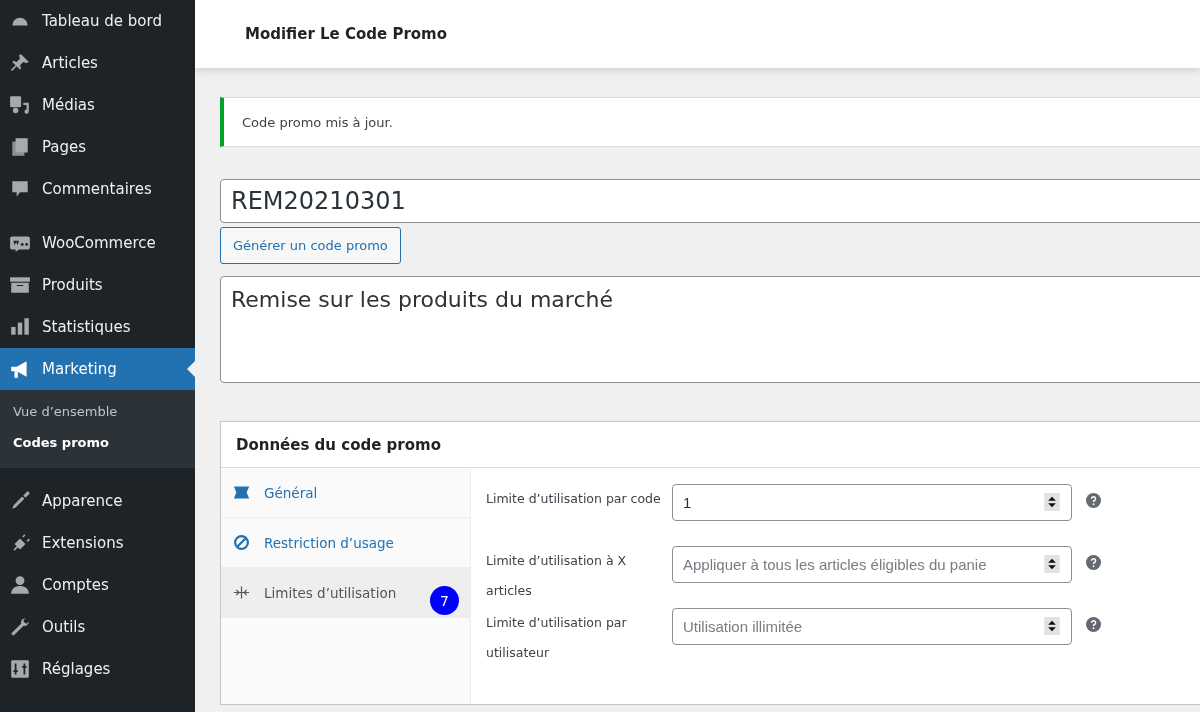 Image resolution: width=1200 pixels, height=712 pixels. I want to click on sidebar-item: Commentaires, so click(97, 189).